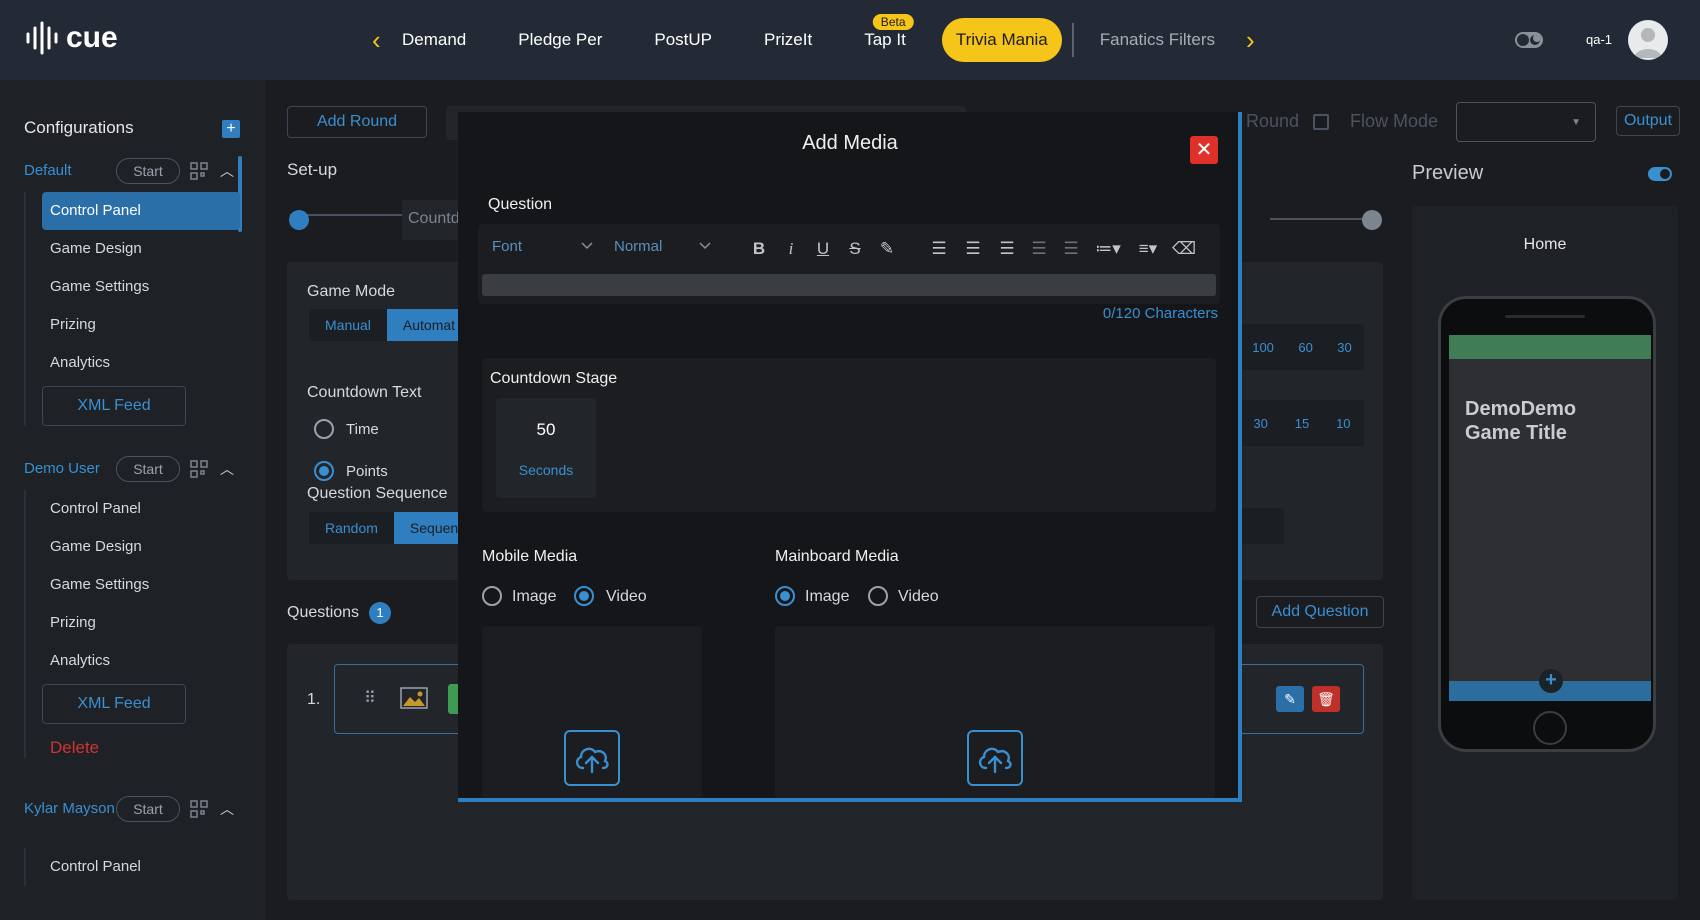  Describe the element at coordinates (560, 40) in the screenshot. I see `tab-pledge-per: Pledge Per` at that location.